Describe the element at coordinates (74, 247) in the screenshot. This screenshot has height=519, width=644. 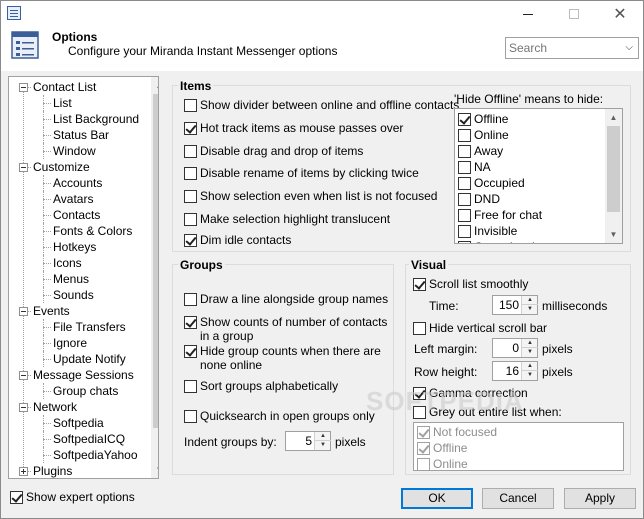
I see `tree-item: Hotkeys` at that location.